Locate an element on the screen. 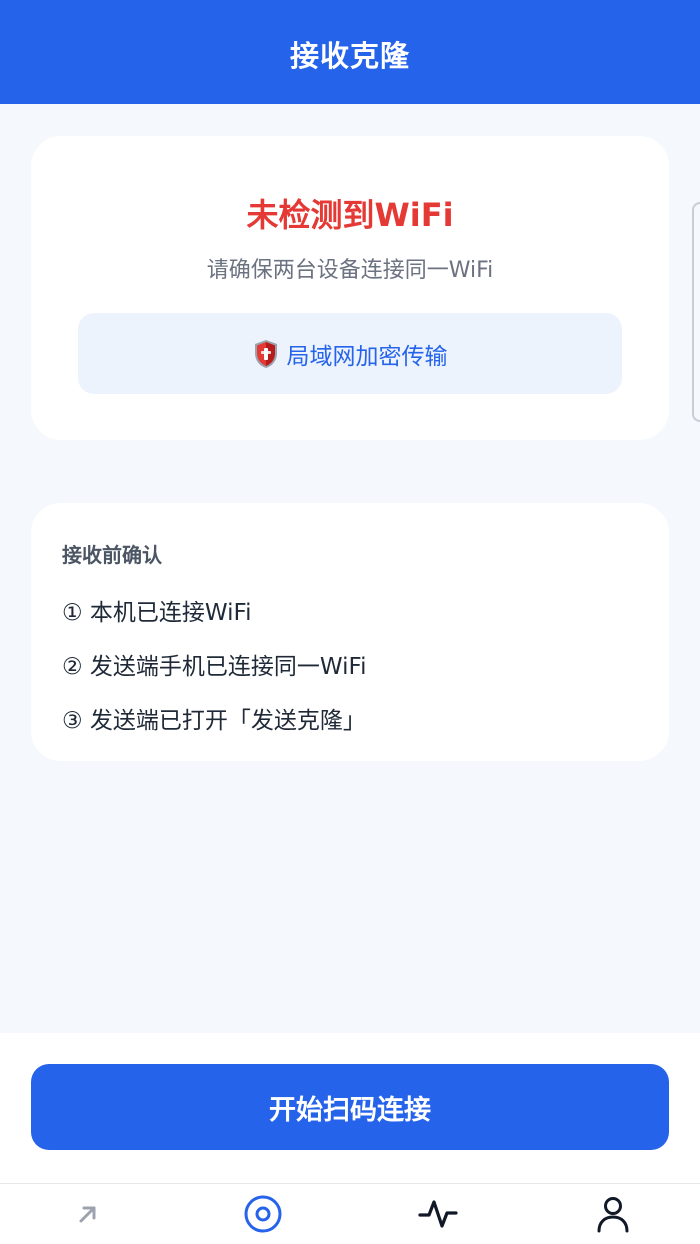 This screenshot has height=1244, width=700. user-icon is located at coordinates (613, 1214).